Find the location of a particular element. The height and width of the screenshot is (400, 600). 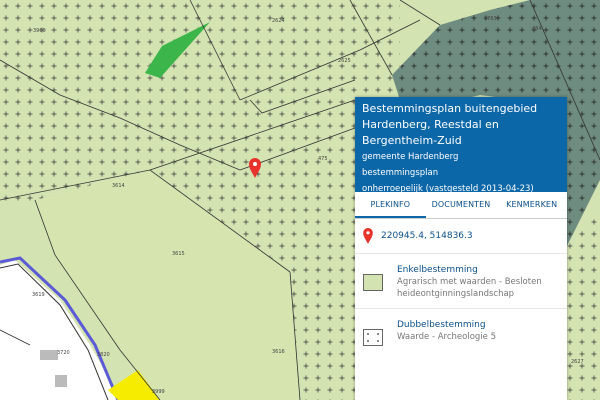

swatch-agrarian is located at coordinates (373, 282).